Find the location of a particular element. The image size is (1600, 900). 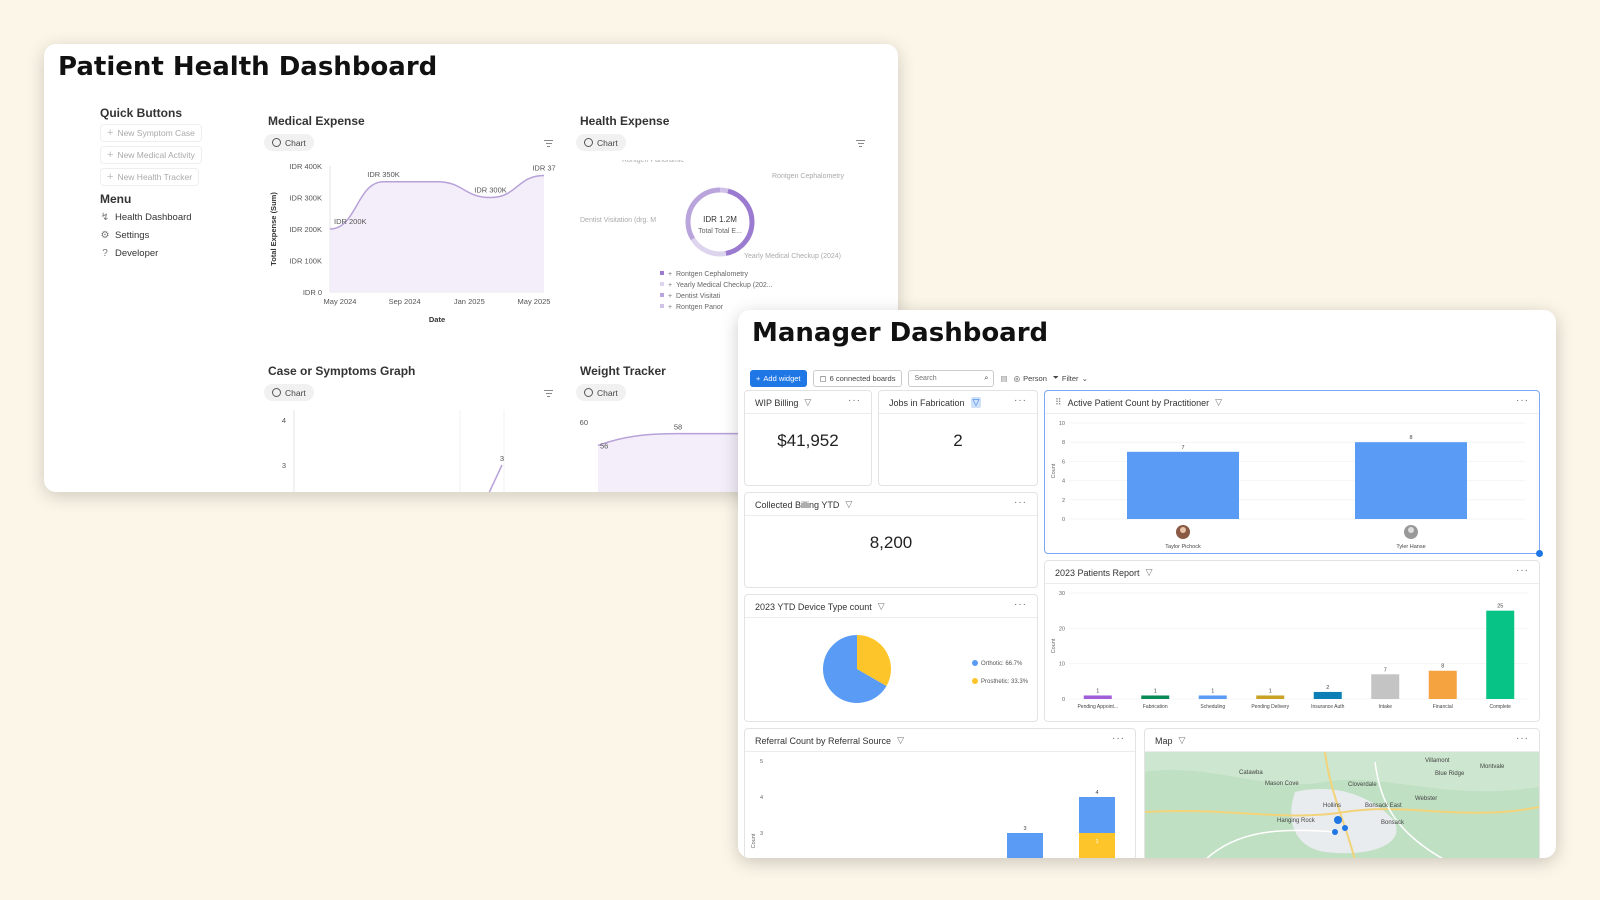

y-tick-label: IDR 0 is located at coordinates (312, 292).